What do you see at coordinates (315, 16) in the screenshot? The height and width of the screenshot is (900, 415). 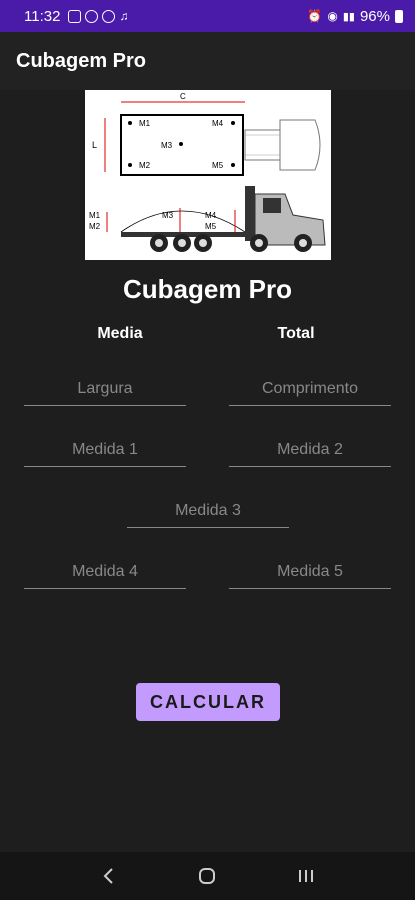 I see `alarm-icon: ⏰` at bounding box center [315, 16].